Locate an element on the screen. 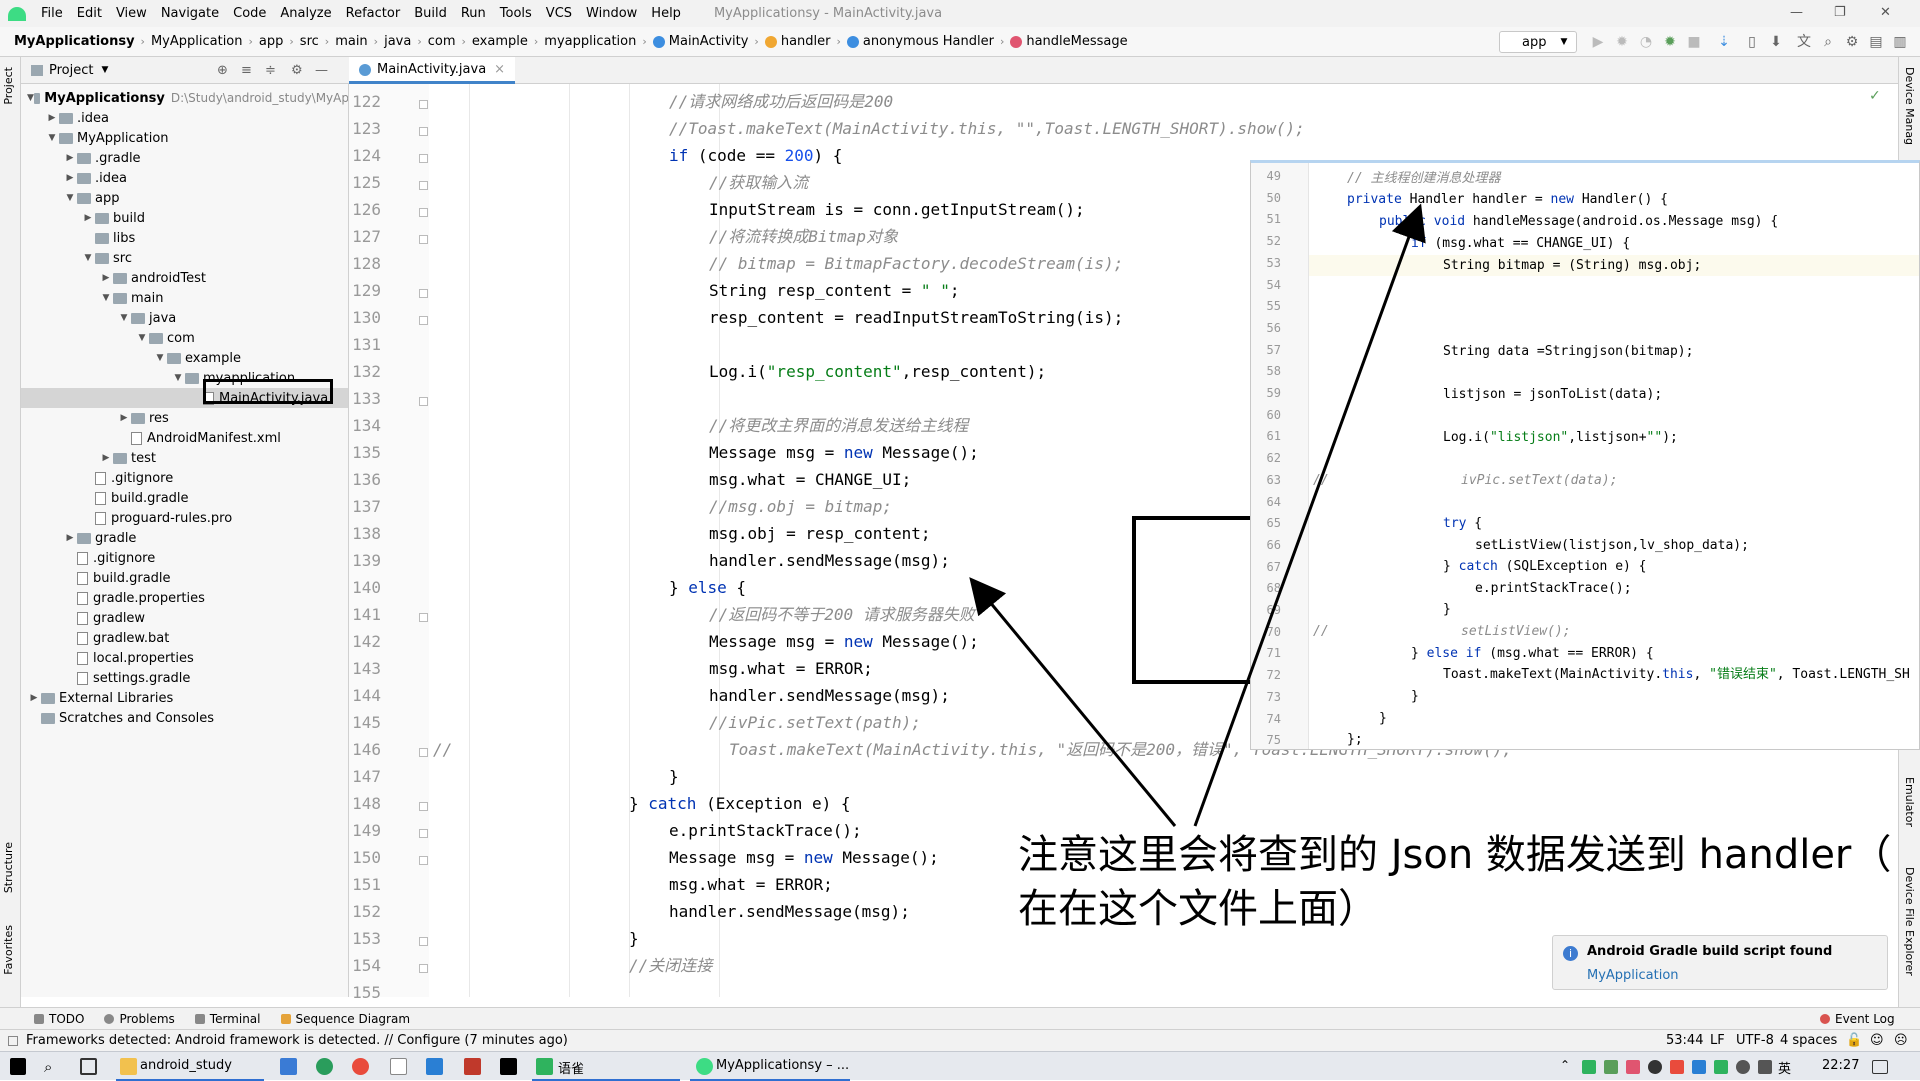 Image resolution: width=1920 pixels, height=1081 pixels. notifications-icon: ▥ is located at coordinates (1900, 42).